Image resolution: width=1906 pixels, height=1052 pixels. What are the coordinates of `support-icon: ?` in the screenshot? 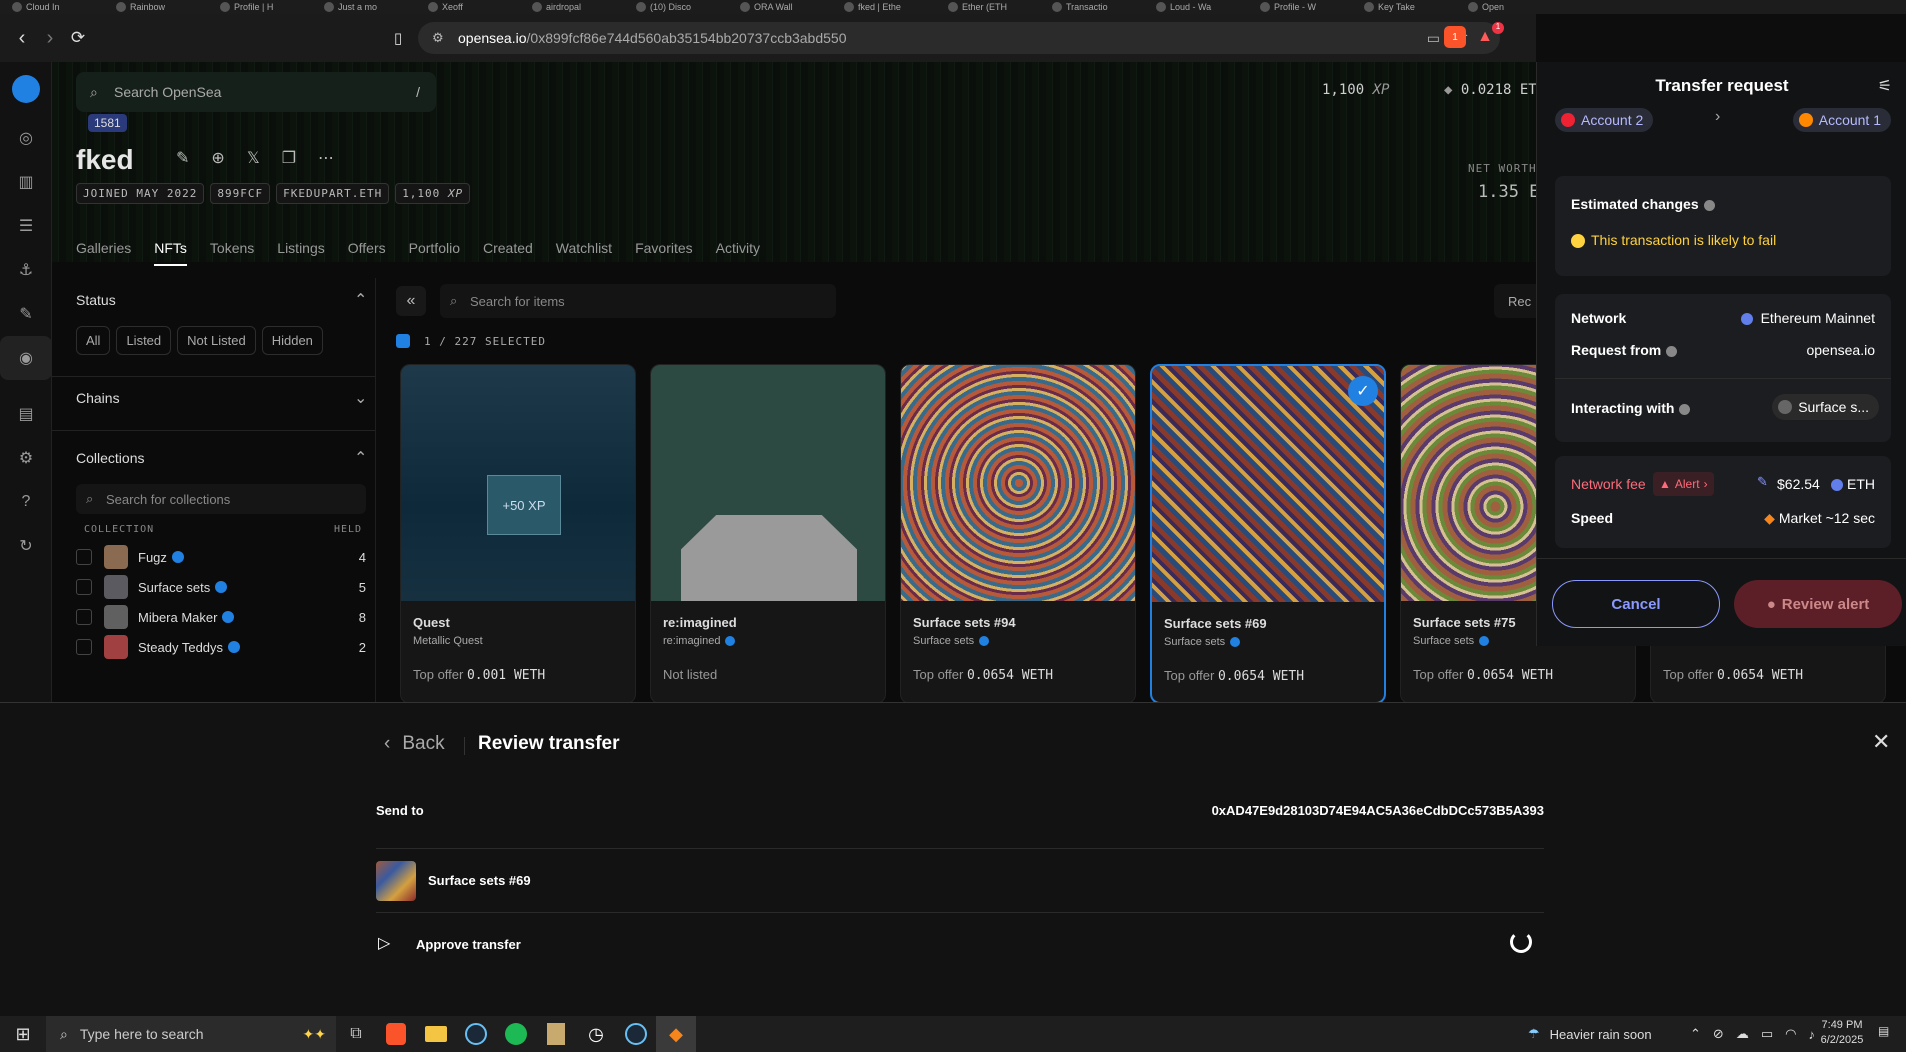 It's located at (26, 502).